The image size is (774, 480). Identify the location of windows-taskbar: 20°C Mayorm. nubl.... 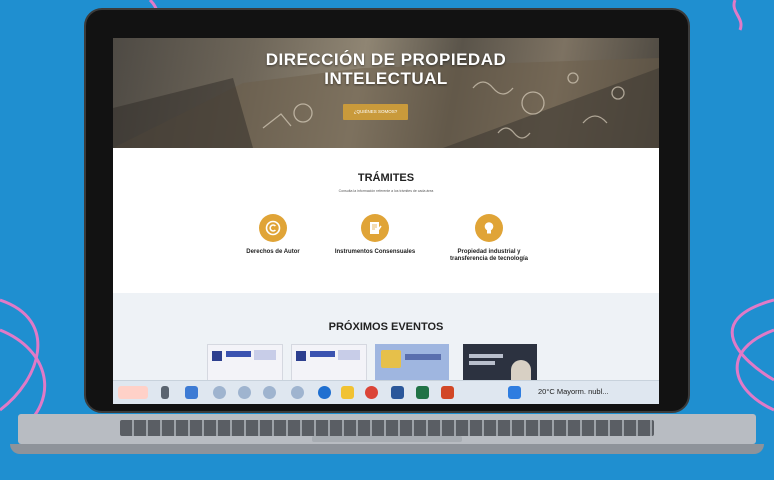
(386, 392).